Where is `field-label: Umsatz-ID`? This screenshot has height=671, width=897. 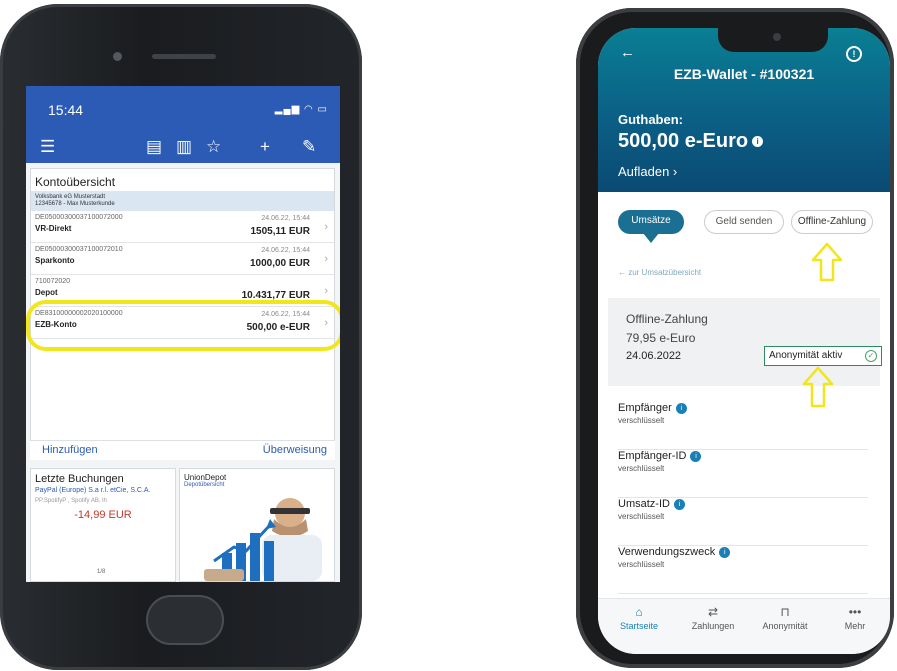
field-label: Umsatz-ID is located at coordinates (644, 504).